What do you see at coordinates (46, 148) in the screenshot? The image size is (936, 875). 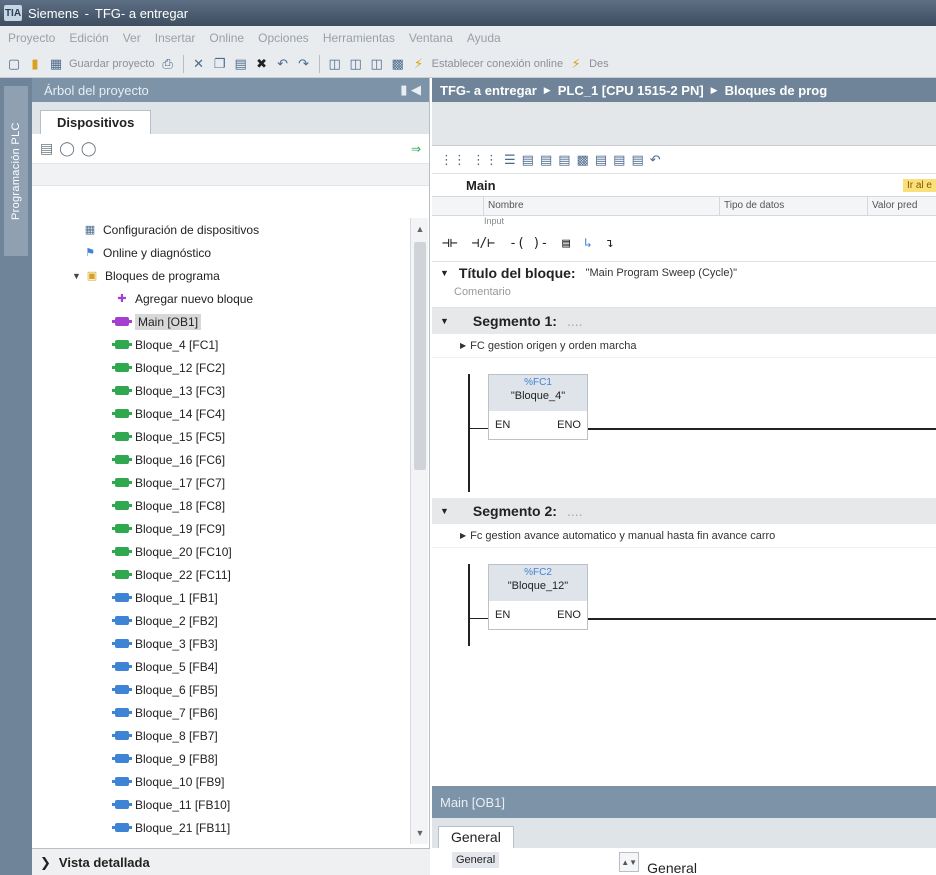 I see `tree-view-icon: ▤` at bounding box center [46, 148].